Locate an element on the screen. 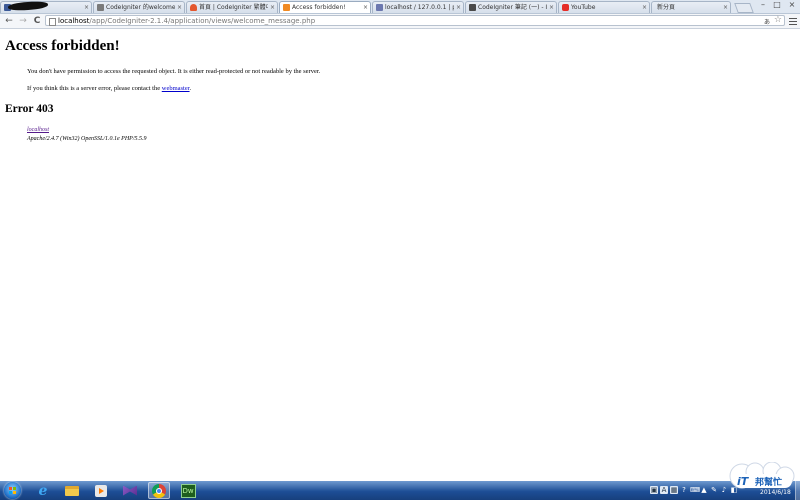 The width and height of the screenshot is (800, 500). phpmyadmin-favicon-icon is located at coordinates (379, 7).